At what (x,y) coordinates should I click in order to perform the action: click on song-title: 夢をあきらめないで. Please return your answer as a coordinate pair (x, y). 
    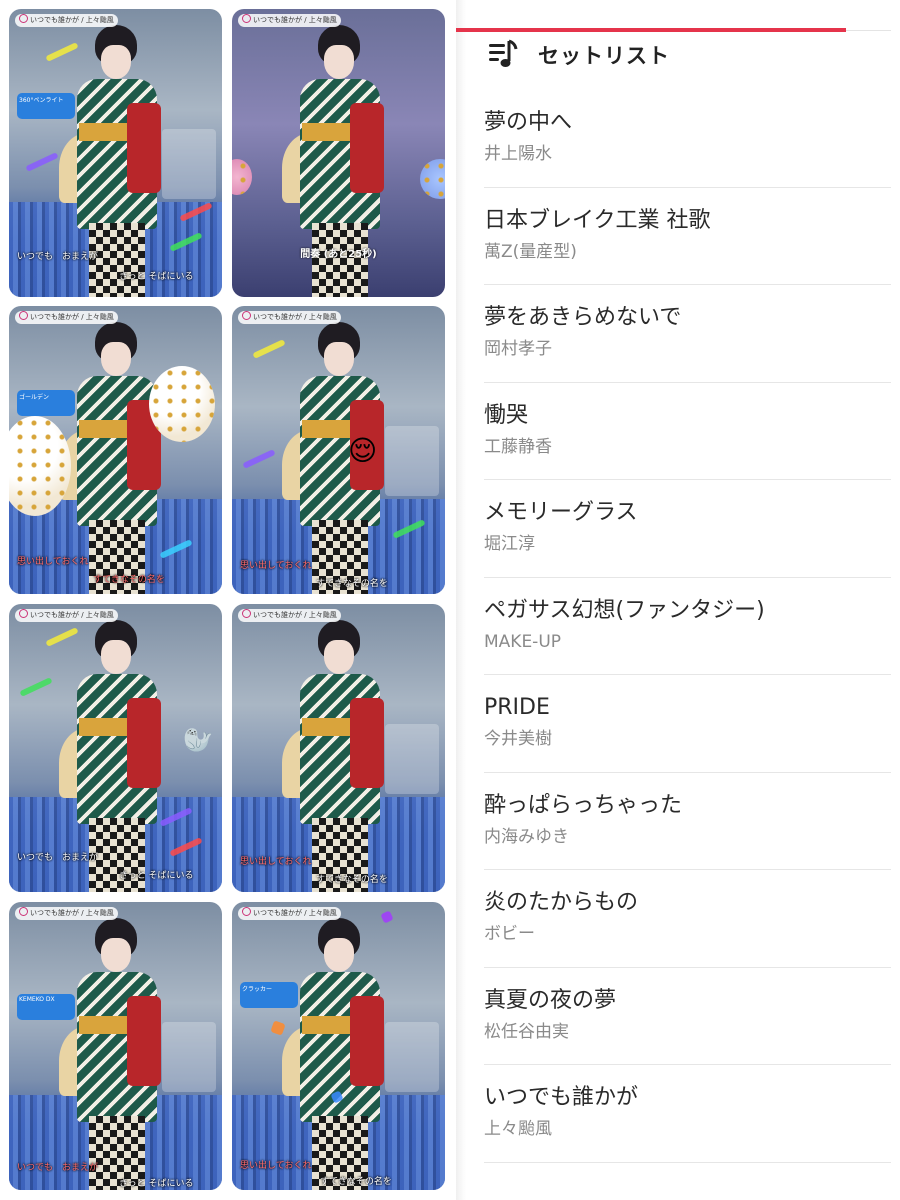
    Looking at the image, I should click on (583, 317).